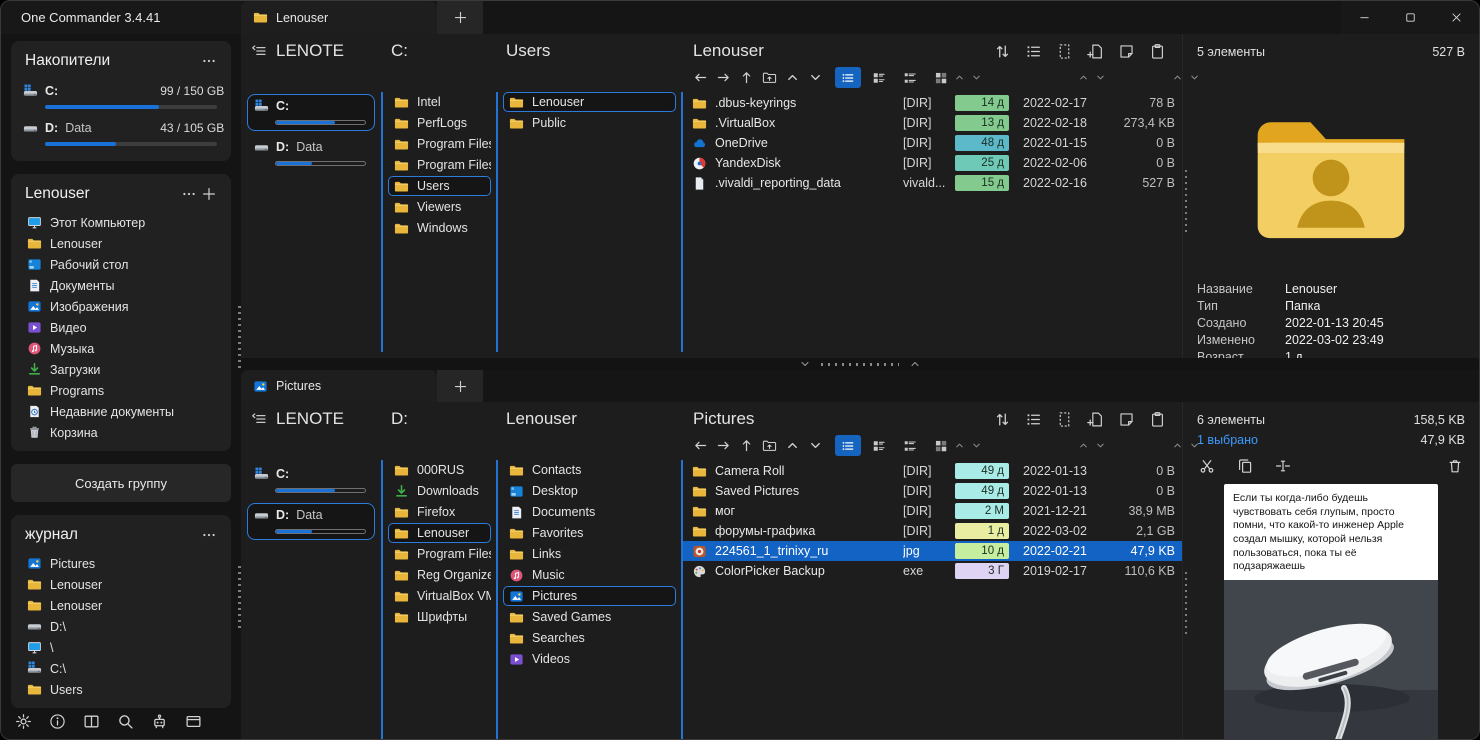 The height and width of the screenshot is (740, 1480). What do you see at coordinates (1456, 17) in the screenshot?
I see `close-button` at bounding box center [1456, 17].